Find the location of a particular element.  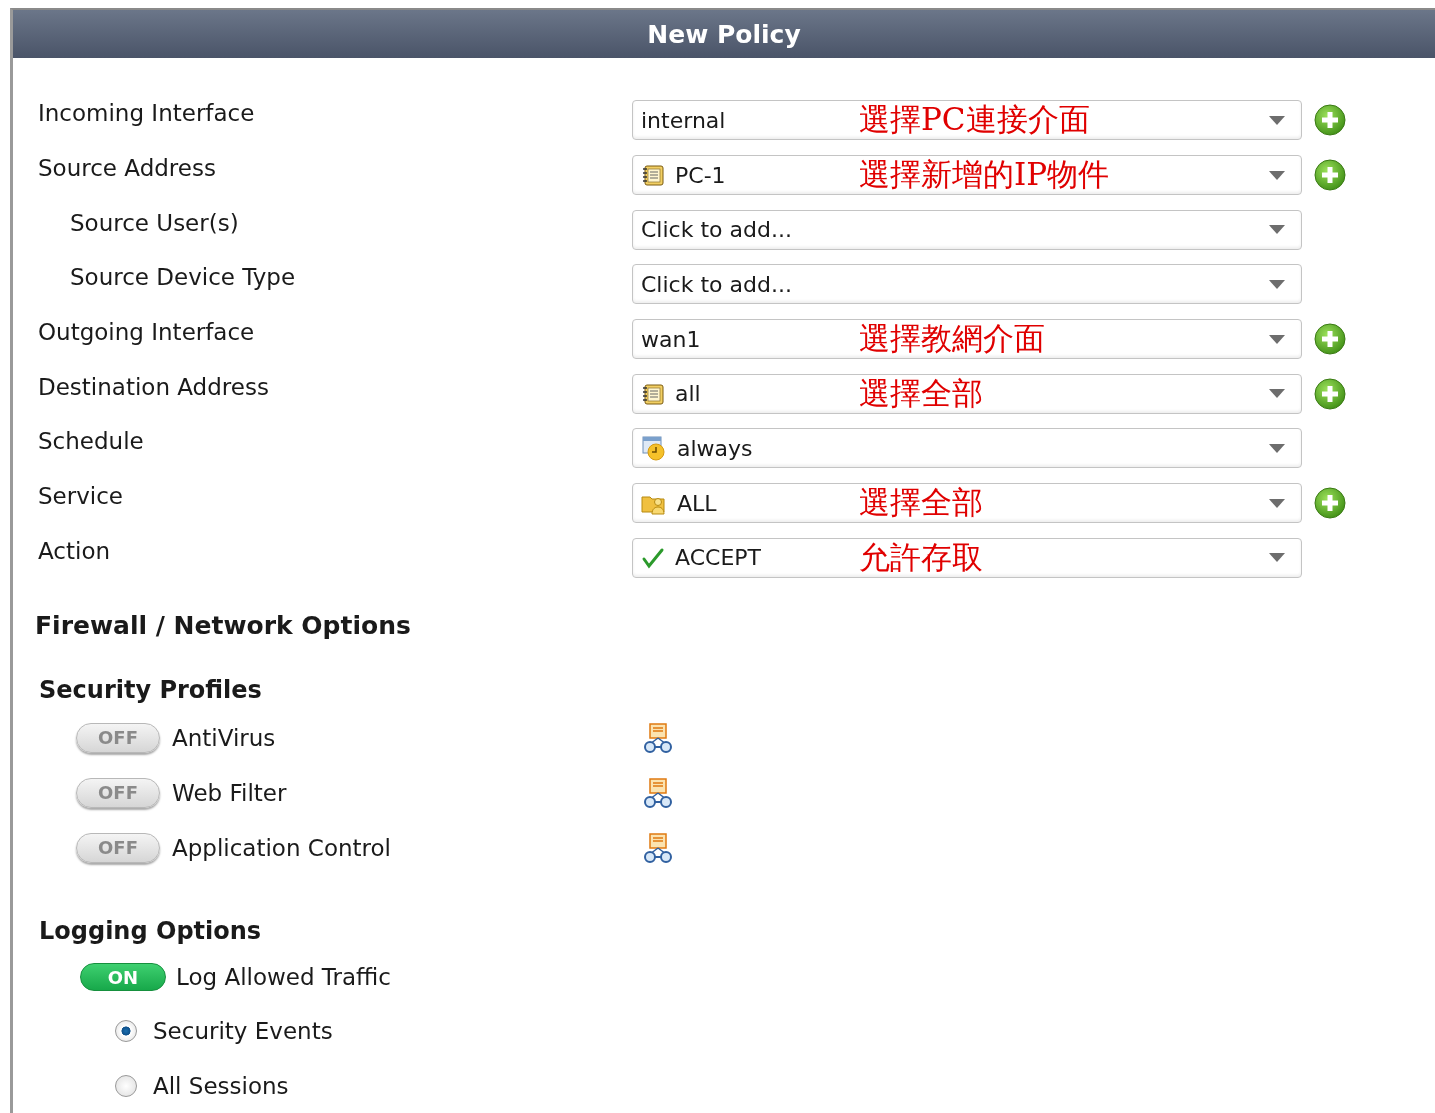

section-heading: Security Profiles is located at coordinates (151, 690).